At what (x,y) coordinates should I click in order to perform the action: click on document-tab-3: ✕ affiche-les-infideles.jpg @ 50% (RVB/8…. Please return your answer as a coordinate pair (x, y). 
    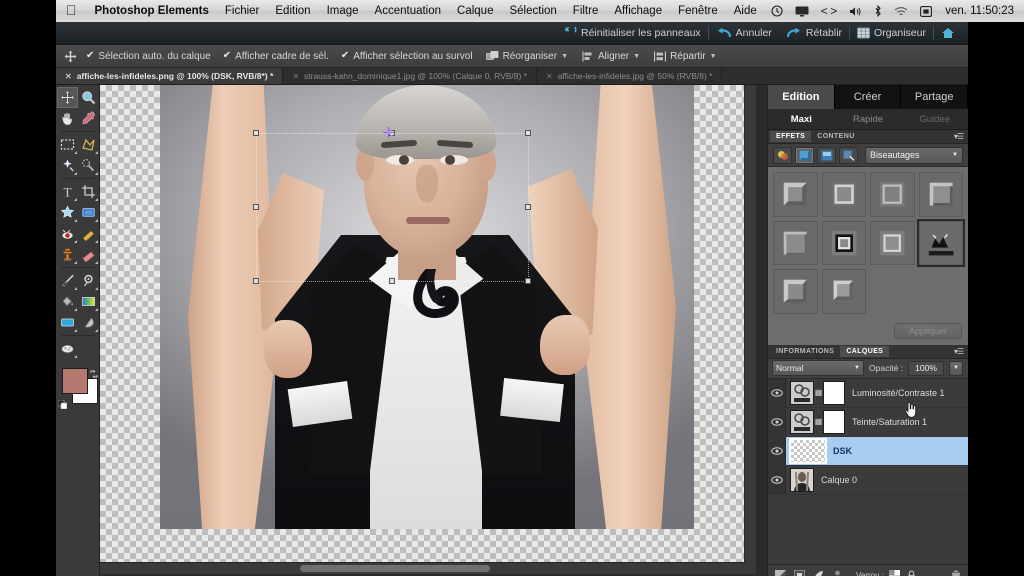
    Looking at the image, I should click on (630, 76).